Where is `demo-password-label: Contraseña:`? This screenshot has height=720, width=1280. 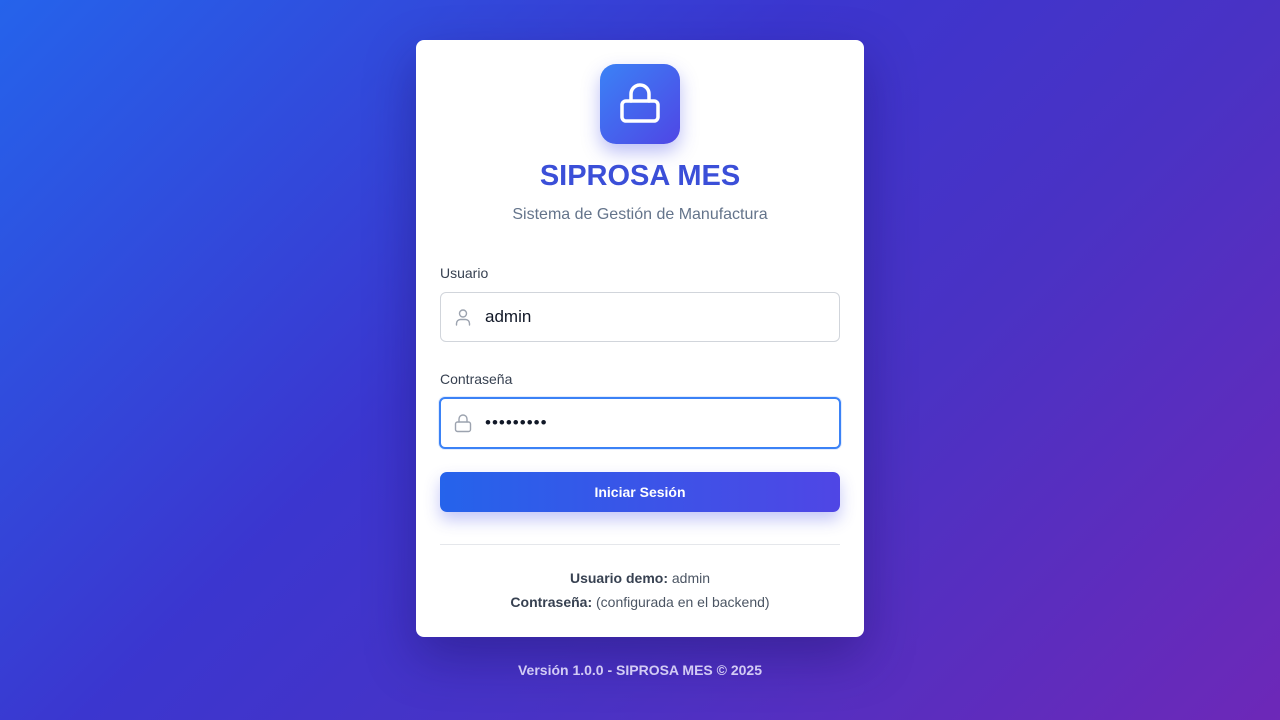 demo-password-label: Contraseña: is located at coordinates (551, 602).